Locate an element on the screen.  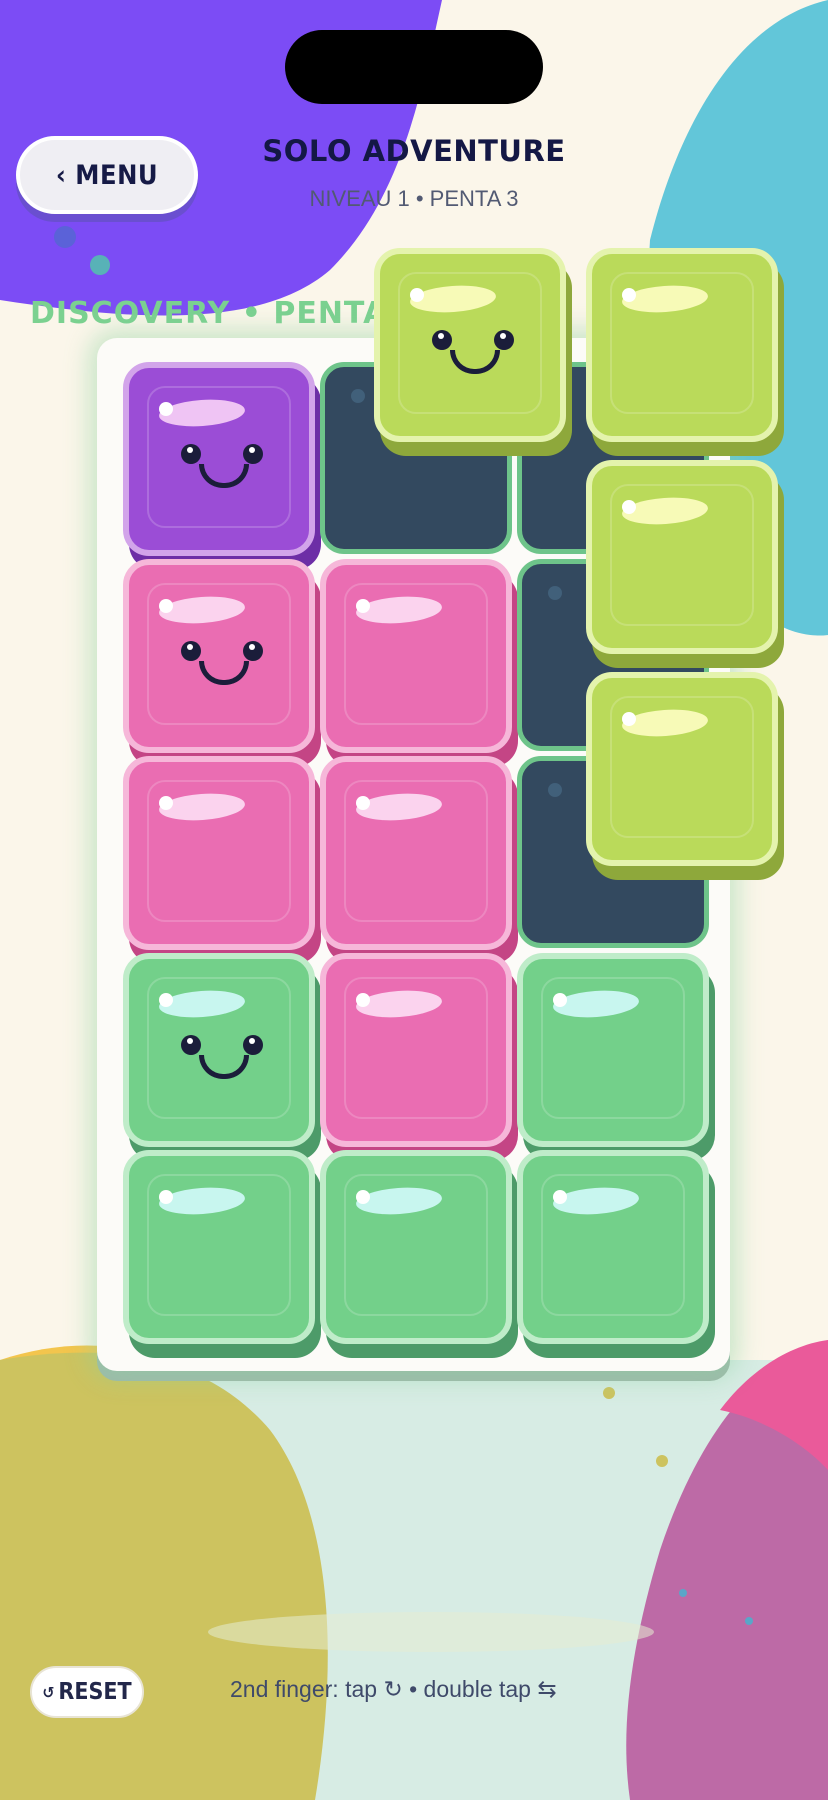
level-subtitle: NIVEAU 1 • PENTA 3 is located at coordinates (414, 198).